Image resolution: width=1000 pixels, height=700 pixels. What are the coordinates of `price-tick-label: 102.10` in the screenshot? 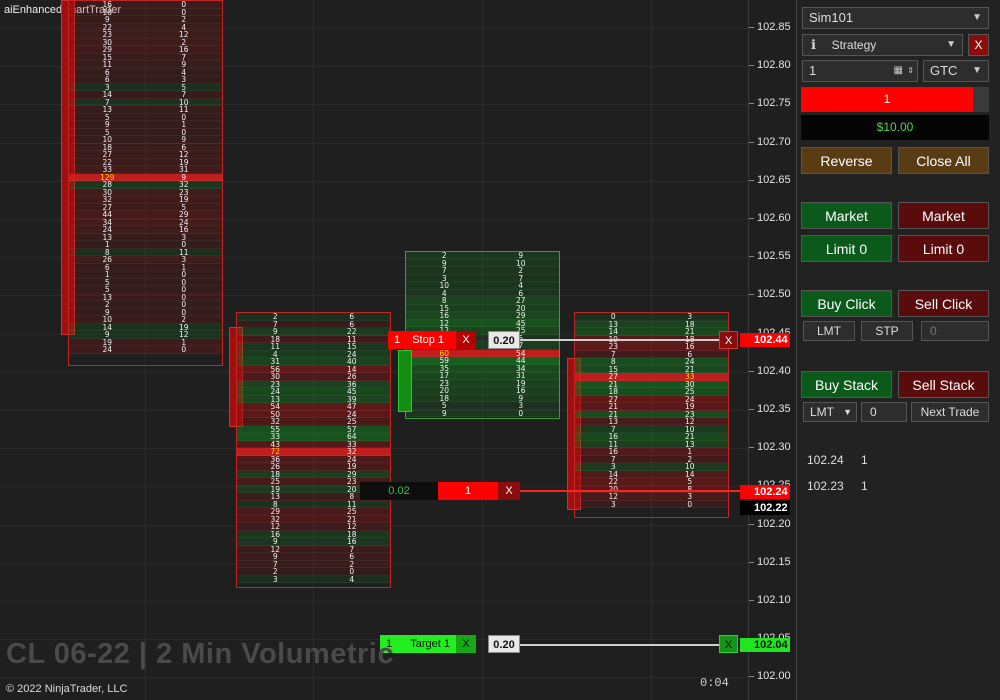 It's located at (770, 600).